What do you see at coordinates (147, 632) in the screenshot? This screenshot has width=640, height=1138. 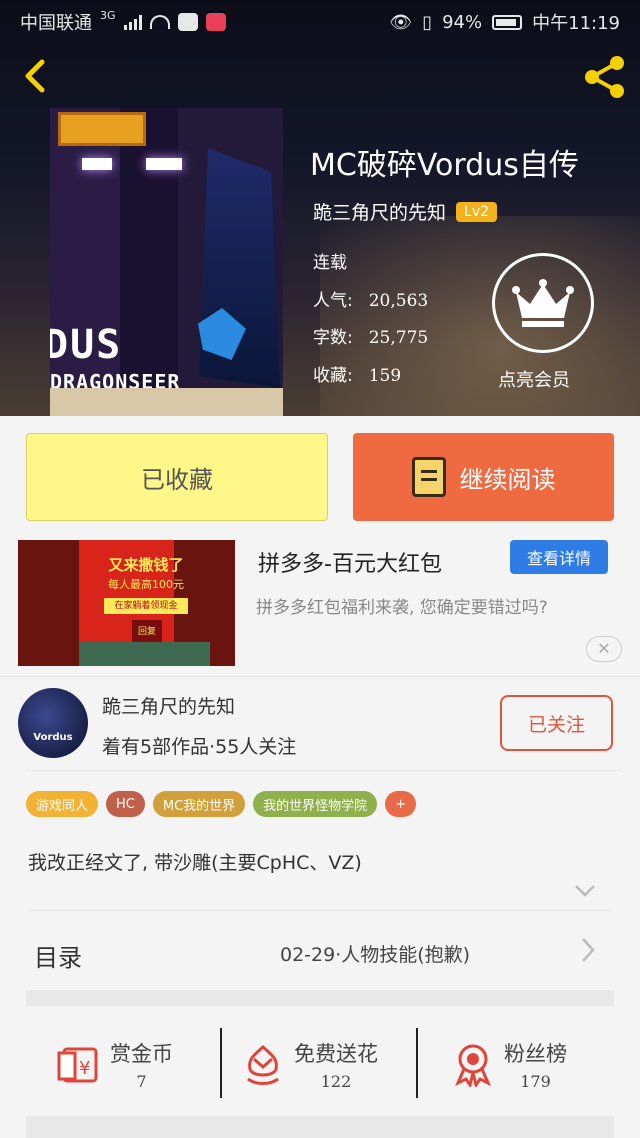 I see `ad-image-badge: 回复` at bounding box center [147, 632].